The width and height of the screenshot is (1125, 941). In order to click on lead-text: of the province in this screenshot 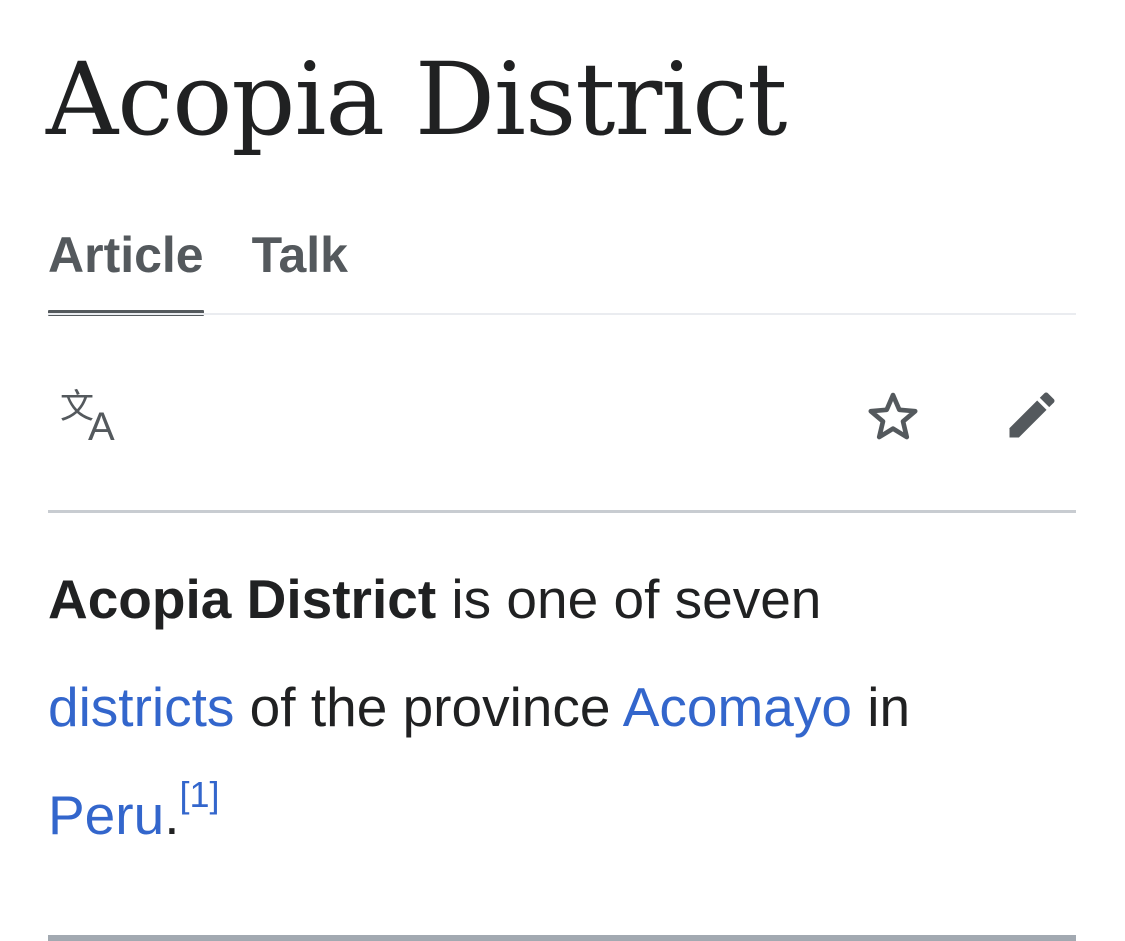, I will do `click(428, 707)`.